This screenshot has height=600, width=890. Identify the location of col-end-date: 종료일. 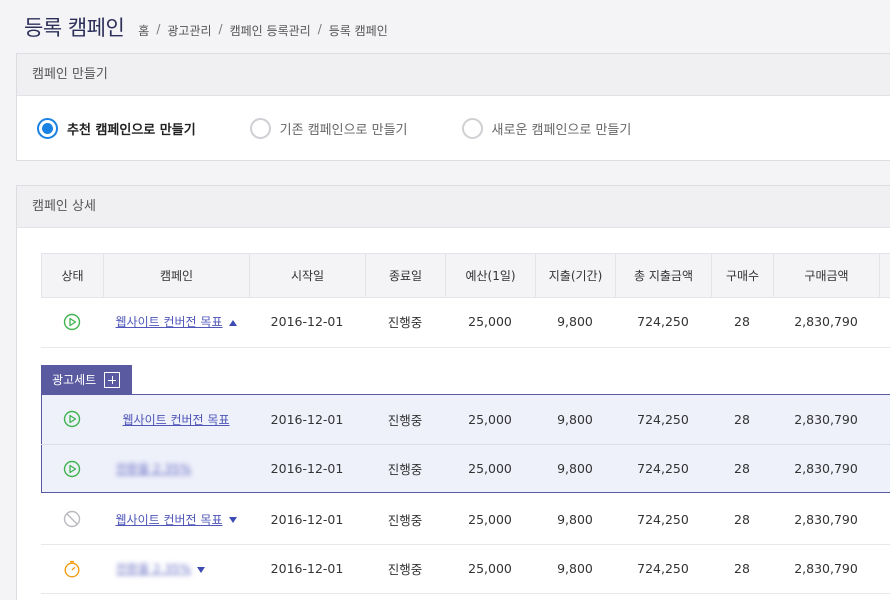
(405, 275).